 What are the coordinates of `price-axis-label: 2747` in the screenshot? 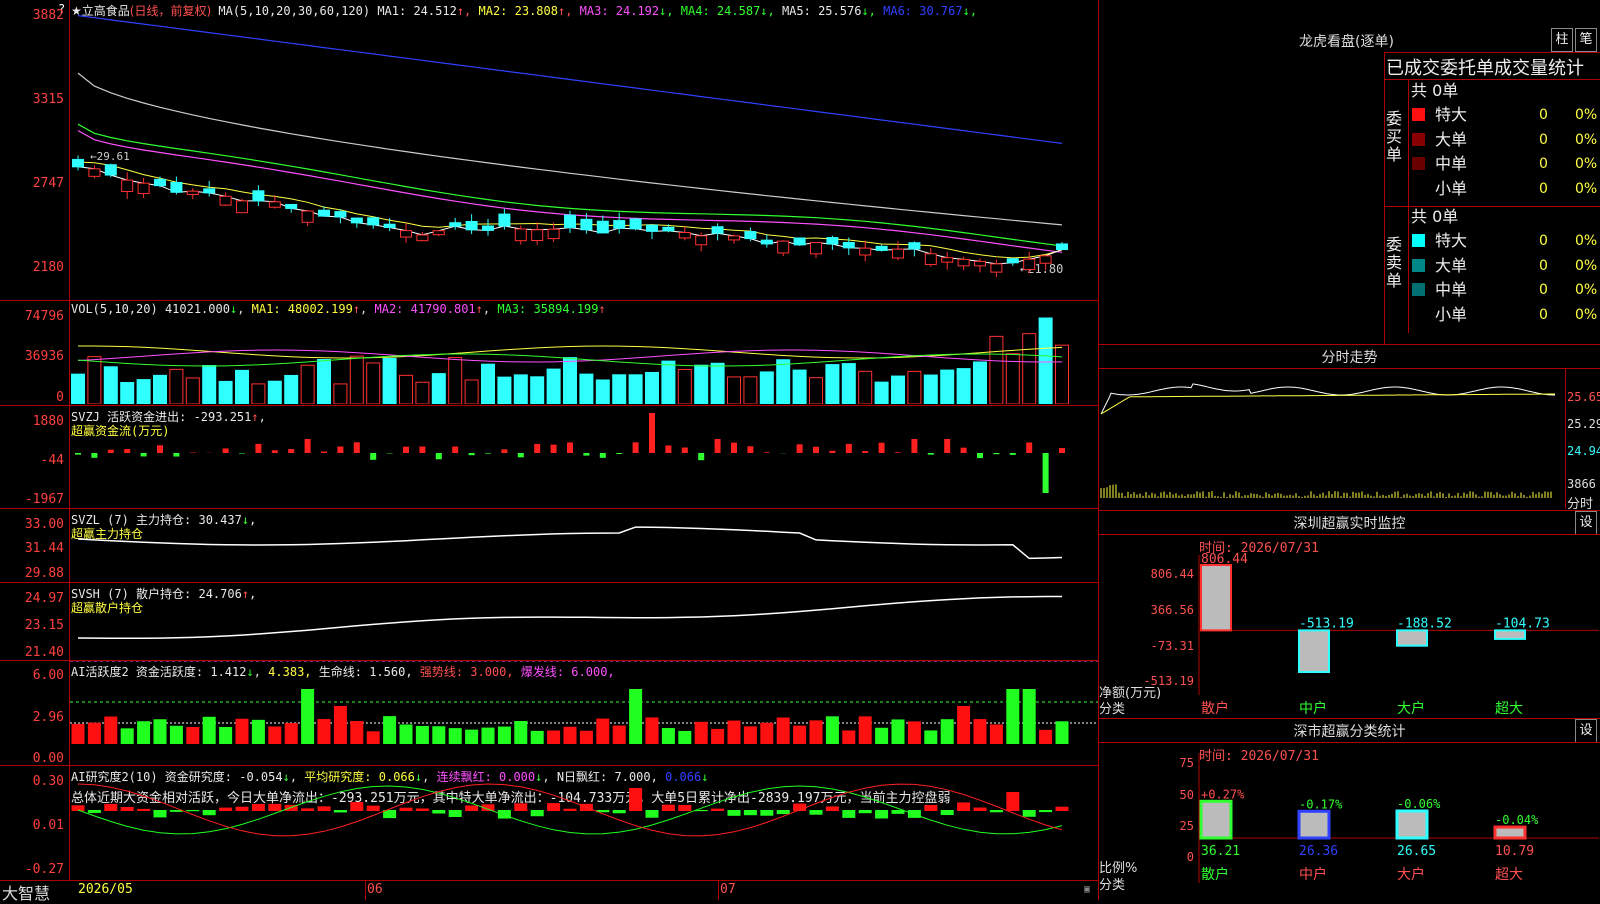 It's located at (32, 183).